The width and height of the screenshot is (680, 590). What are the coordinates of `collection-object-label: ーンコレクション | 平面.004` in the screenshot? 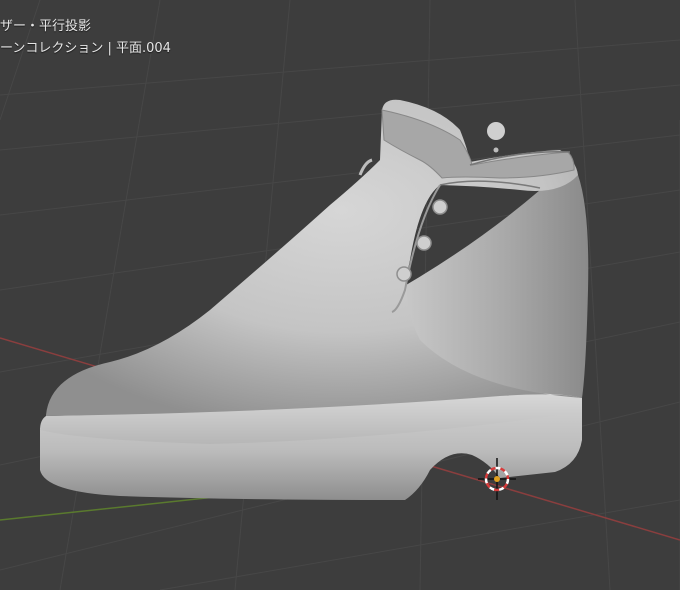 It's located at (85, 48).